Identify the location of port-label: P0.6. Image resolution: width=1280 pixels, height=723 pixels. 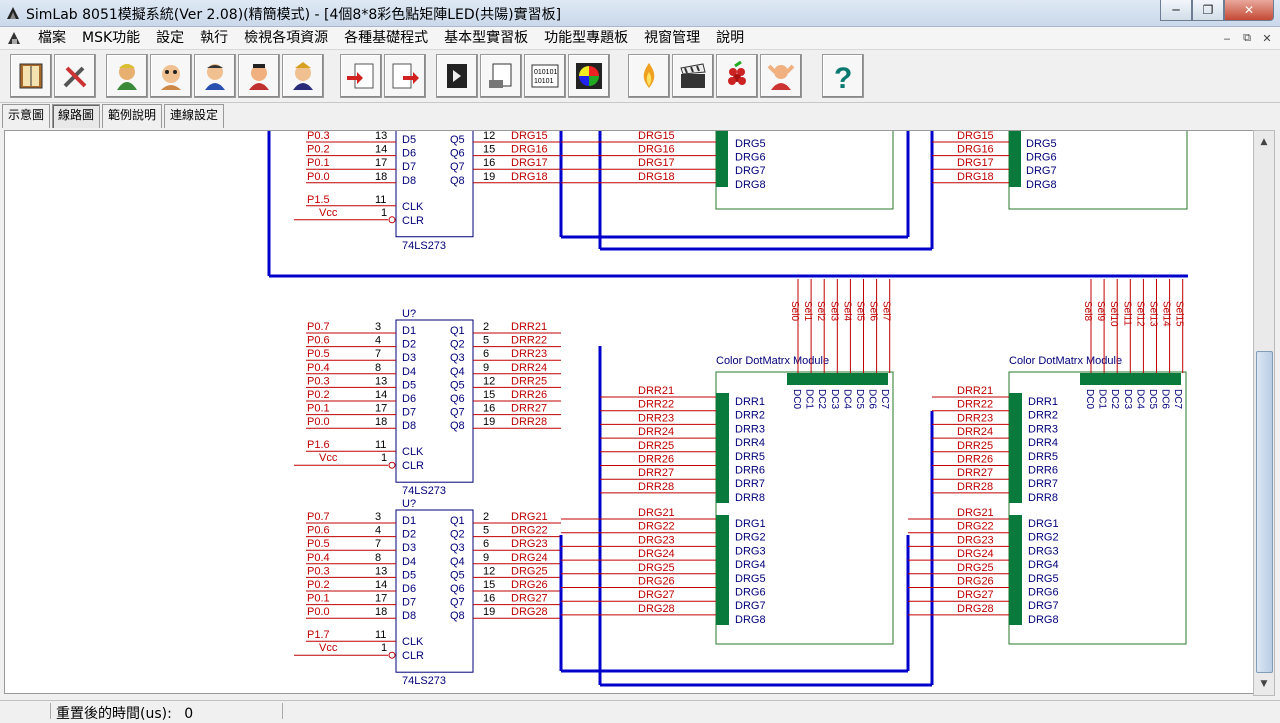
(318, 531).